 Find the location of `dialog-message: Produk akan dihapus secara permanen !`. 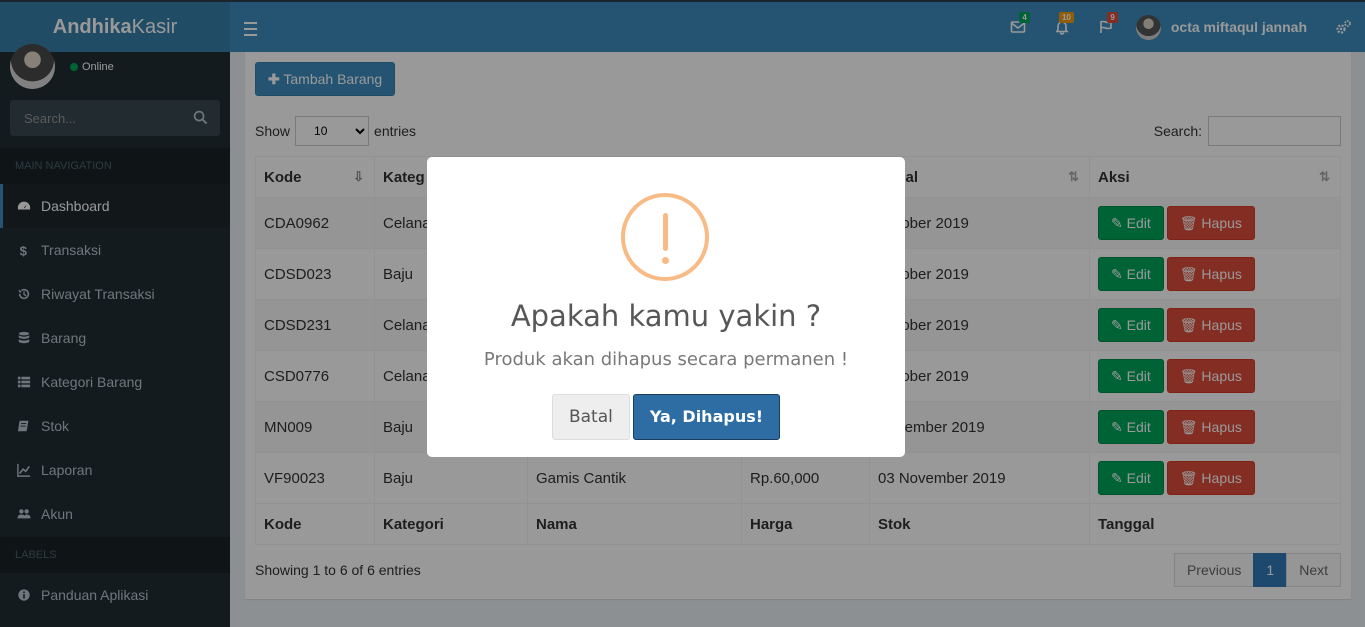

dialog-message: Produk akan dihapus secara permanen ! is located at coordinates (666, 359).